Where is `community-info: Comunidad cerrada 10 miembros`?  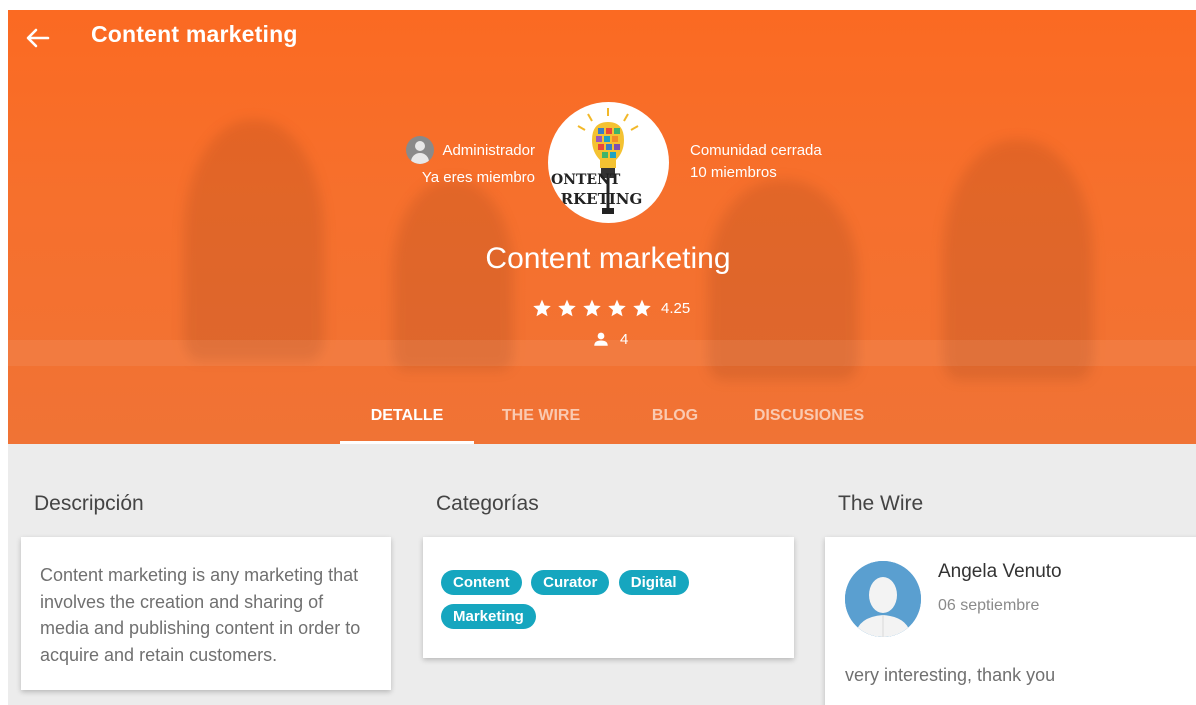
community-info: Comunidad cerrada 10 miembros is located at coordinates (756, 162).